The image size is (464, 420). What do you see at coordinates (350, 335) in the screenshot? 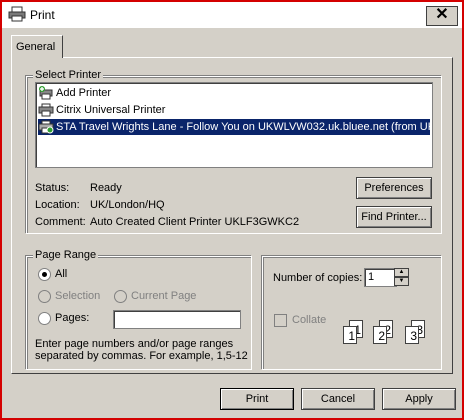
I see `collate-page: 1` at bounding box center [350, 335].